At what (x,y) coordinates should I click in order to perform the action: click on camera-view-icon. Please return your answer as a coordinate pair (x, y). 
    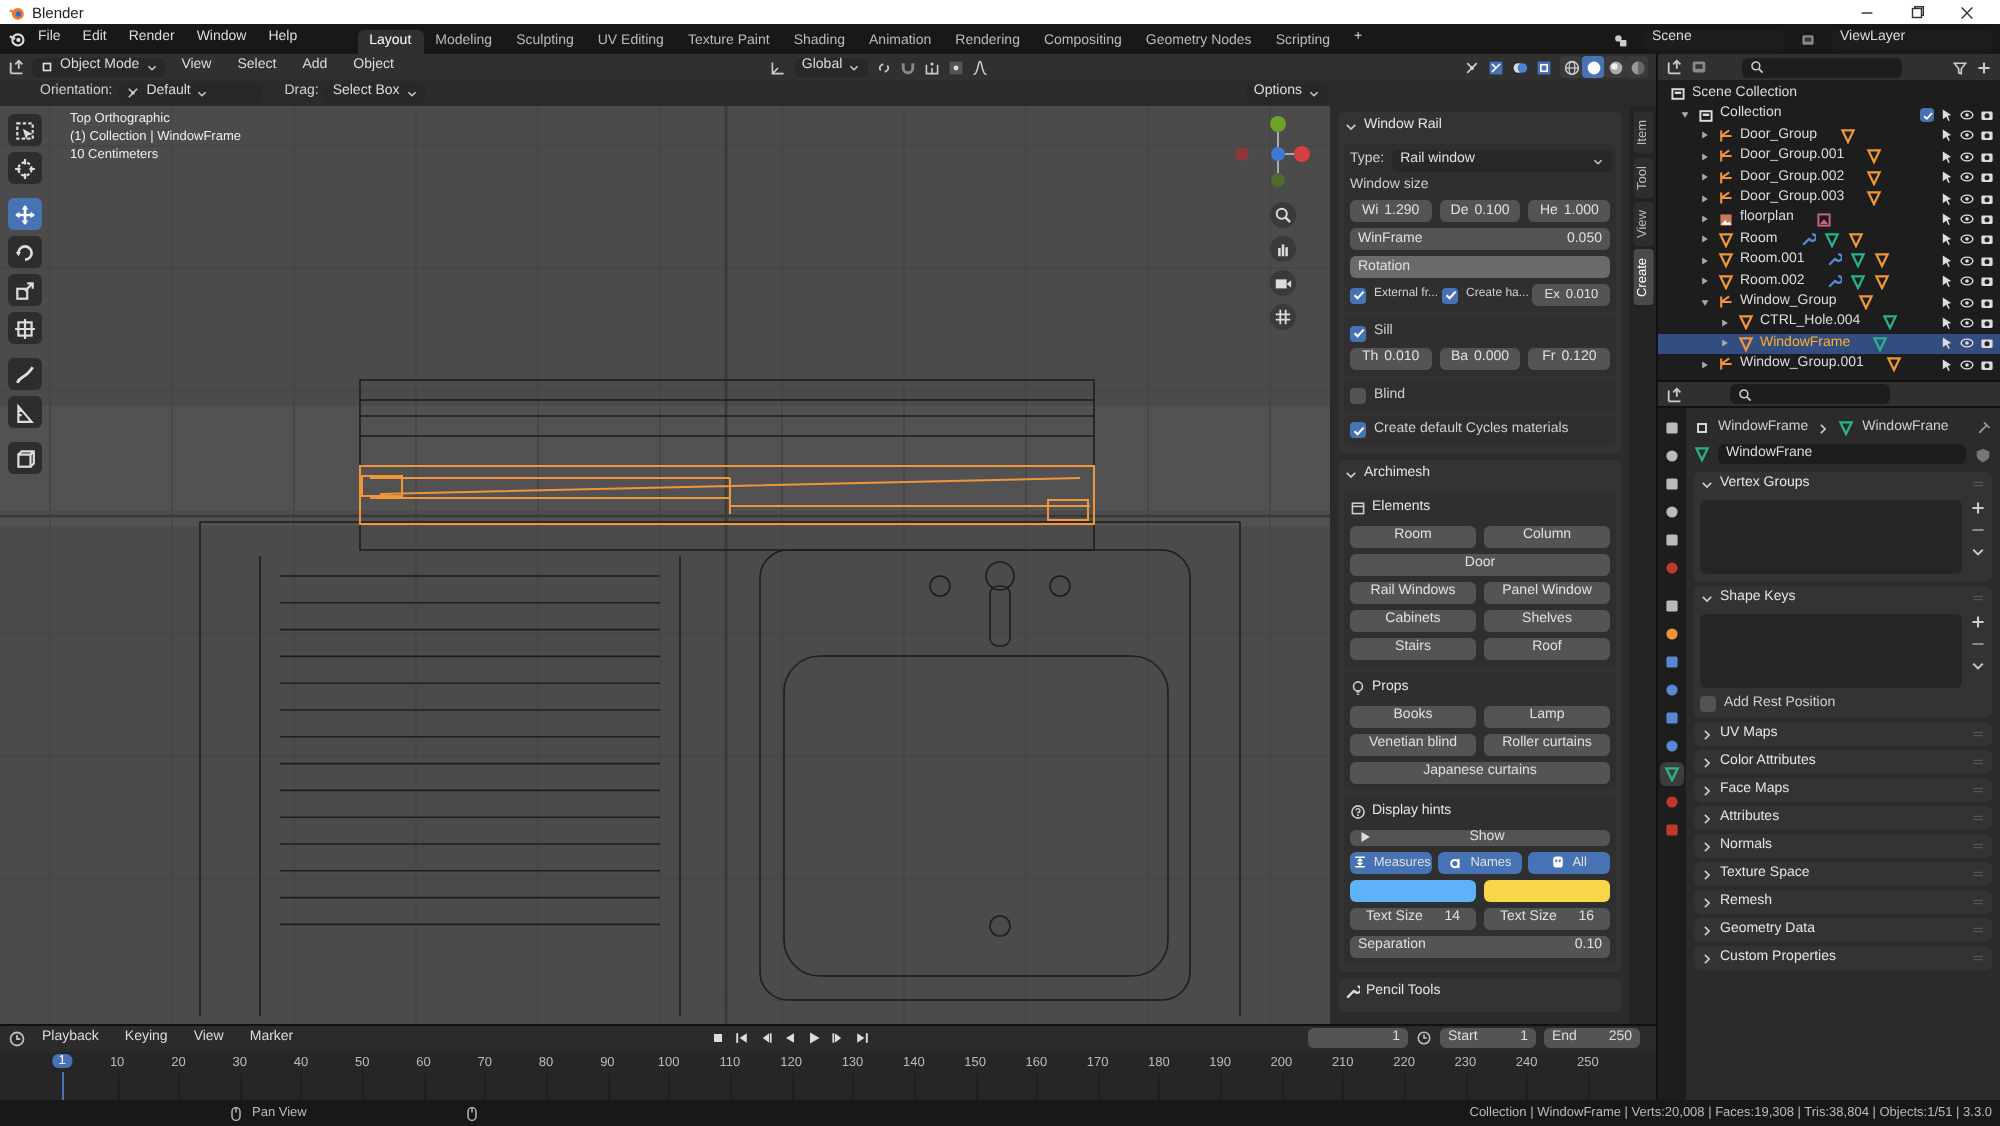
    Looking at the image, I should click on (1282, 283).